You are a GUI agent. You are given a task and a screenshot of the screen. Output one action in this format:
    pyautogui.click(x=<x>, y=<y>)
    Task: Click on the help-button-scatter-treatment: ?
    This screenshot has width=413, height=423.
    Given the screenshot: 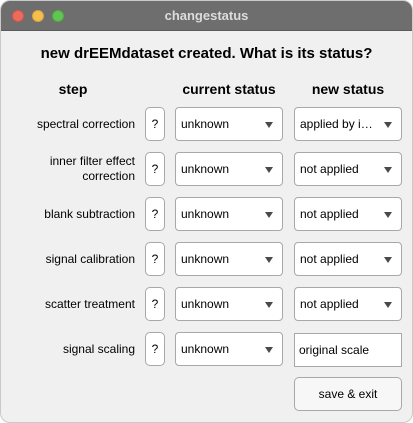 What is the action you would take?
    pyautogui.click(x=155, y=304)
    